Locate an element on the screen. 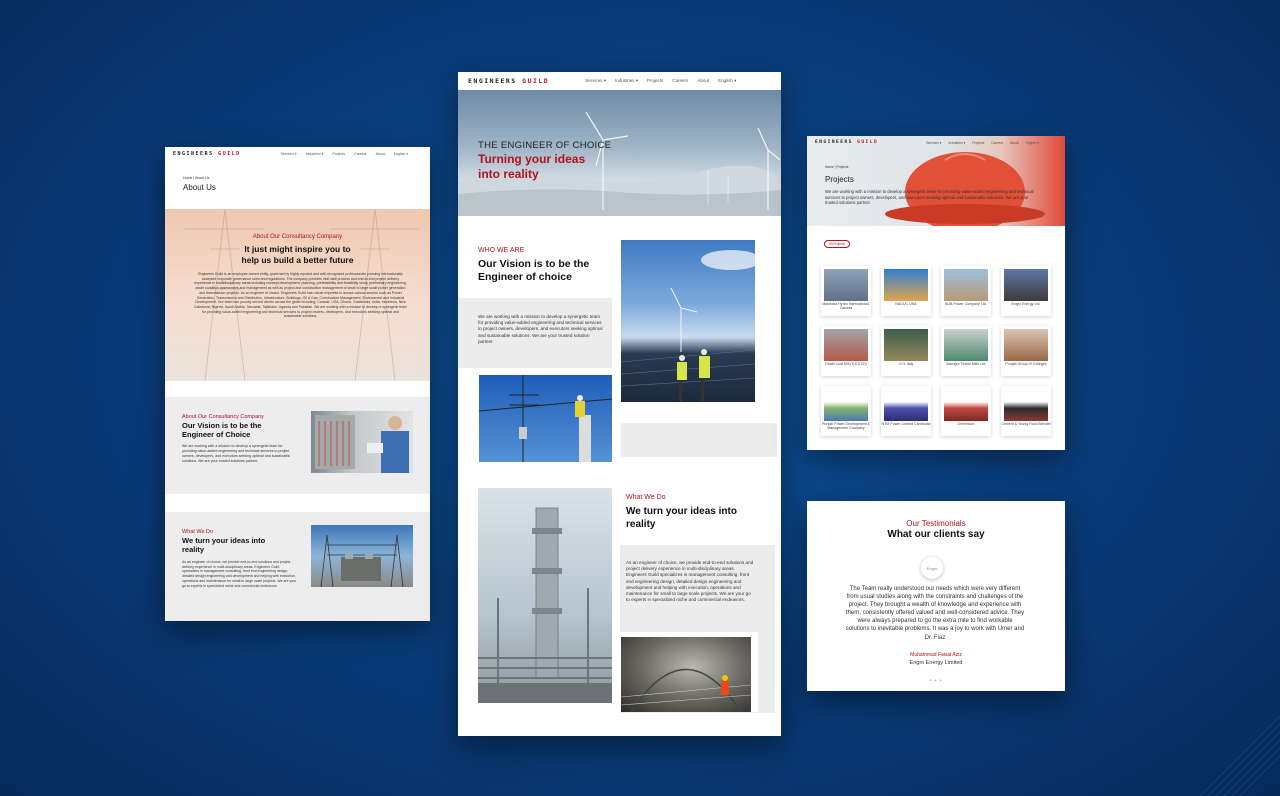  testimonial-author: Muhammad Faisal Aziz is located at coordinates (936, 655).